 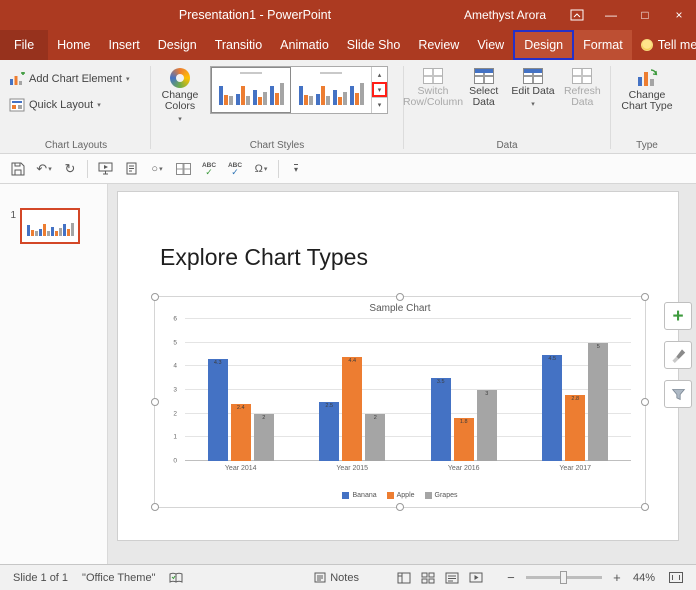 I want to click on slide-title: Explore Chart Types, so click(x=264, y=257).